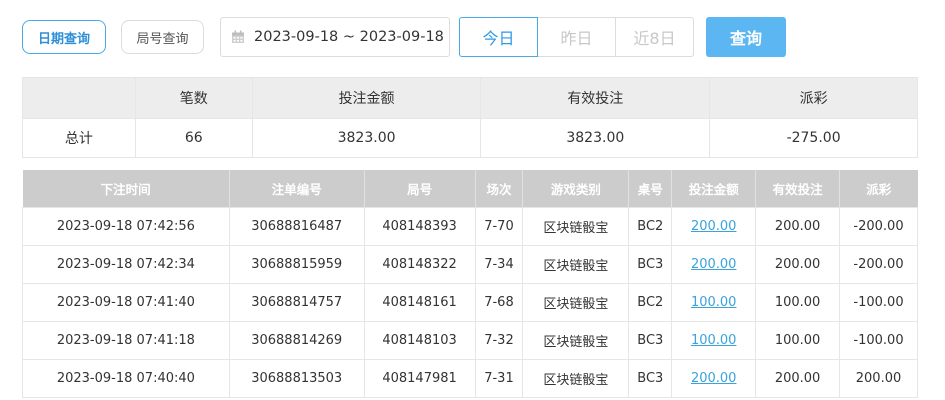 Image resolution: width=945 pixels, height=400 pixels. What do you see at coordinates (498, 37) in the screenshot?
I see `quick-today-button: 今日` at bounding box center [498, 37].